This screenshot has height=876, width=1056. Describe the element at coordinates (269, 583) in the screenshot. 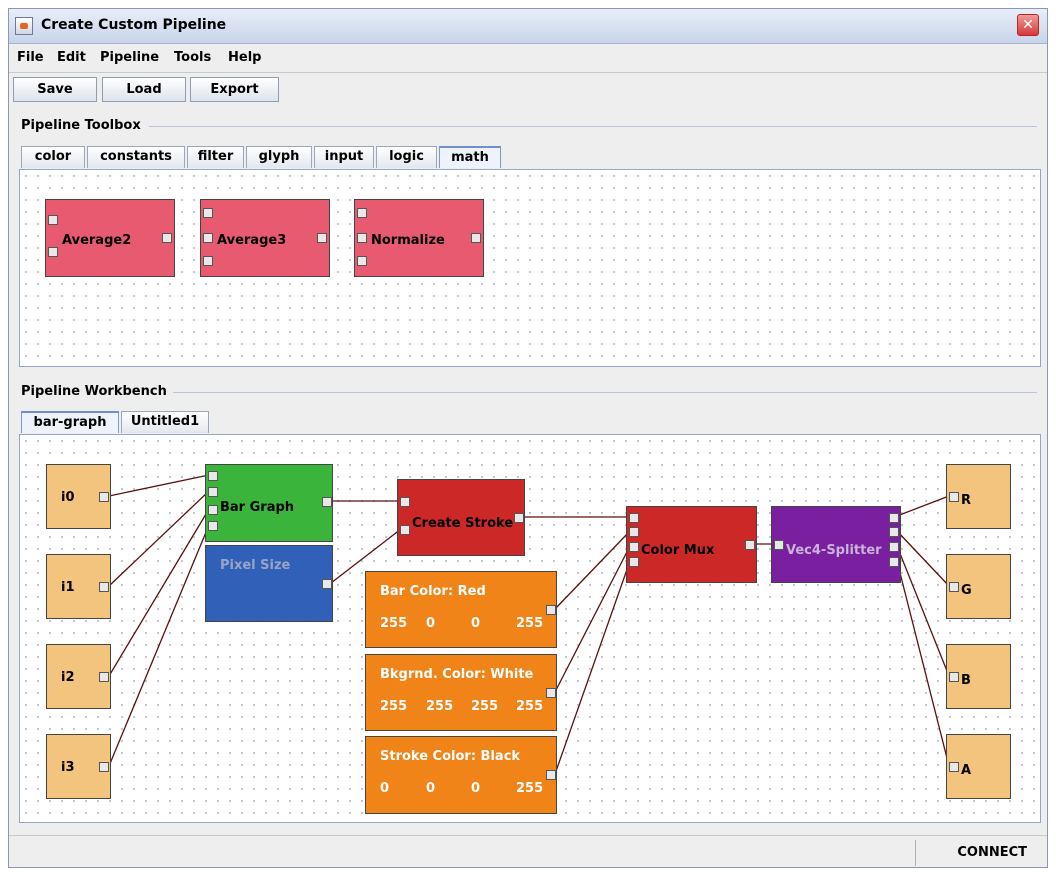

I see `pixel-size-node: Pixel Size` at that location.